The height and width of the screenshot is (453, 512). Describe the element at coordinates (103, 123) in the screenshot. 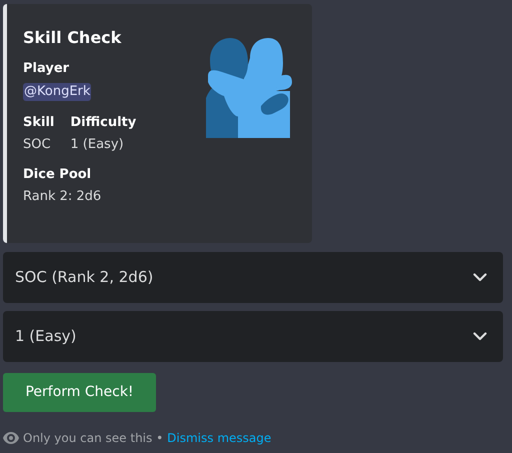

I see `field-name: Difficulty` at that location.